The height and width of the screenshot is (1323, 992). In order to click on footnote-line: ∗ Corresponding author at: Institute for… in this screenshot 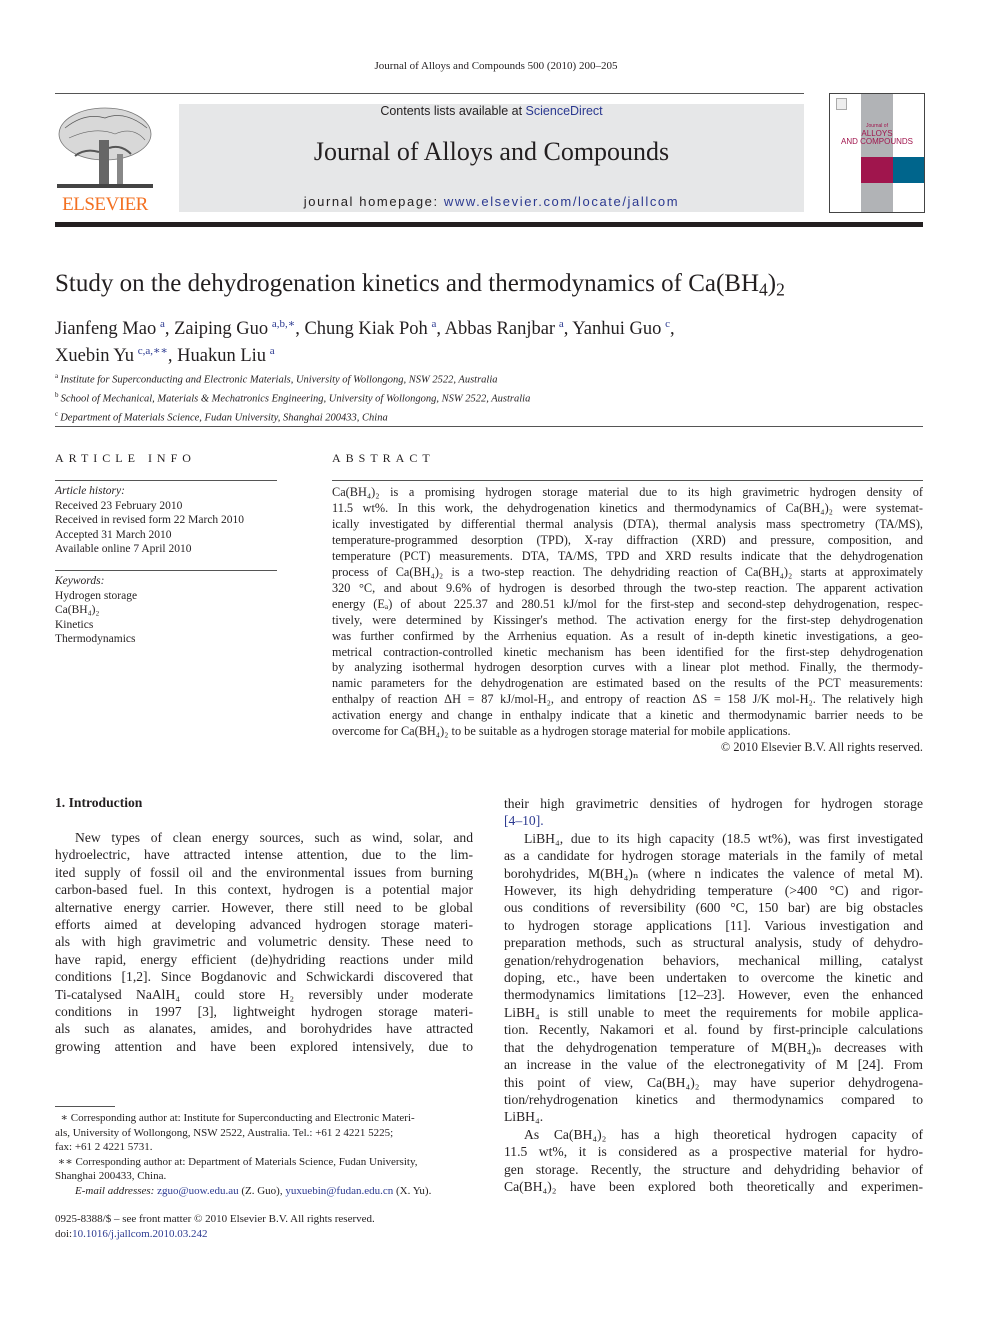, I will do `click(235, 1118)`.